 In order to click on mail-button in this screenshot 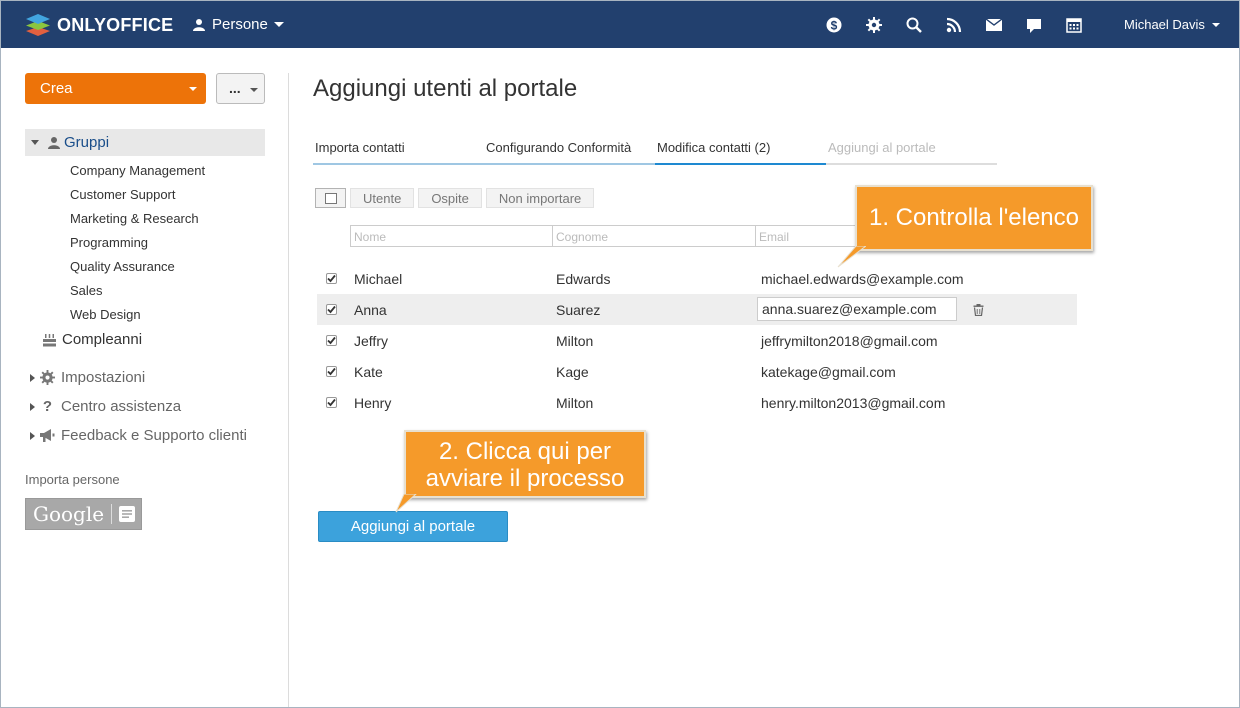, I will do `click(994, 25)`.